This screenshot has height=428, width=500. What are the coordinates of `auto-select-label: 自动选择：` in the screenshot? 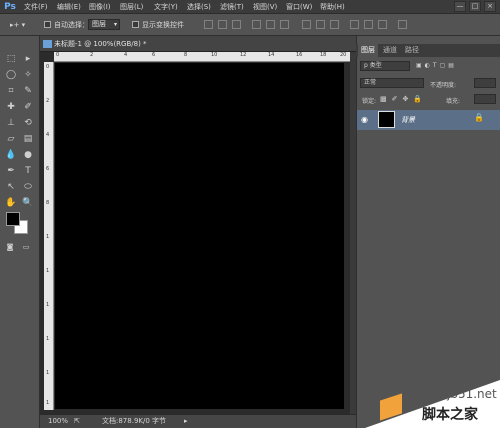 It's located at (71, 25).